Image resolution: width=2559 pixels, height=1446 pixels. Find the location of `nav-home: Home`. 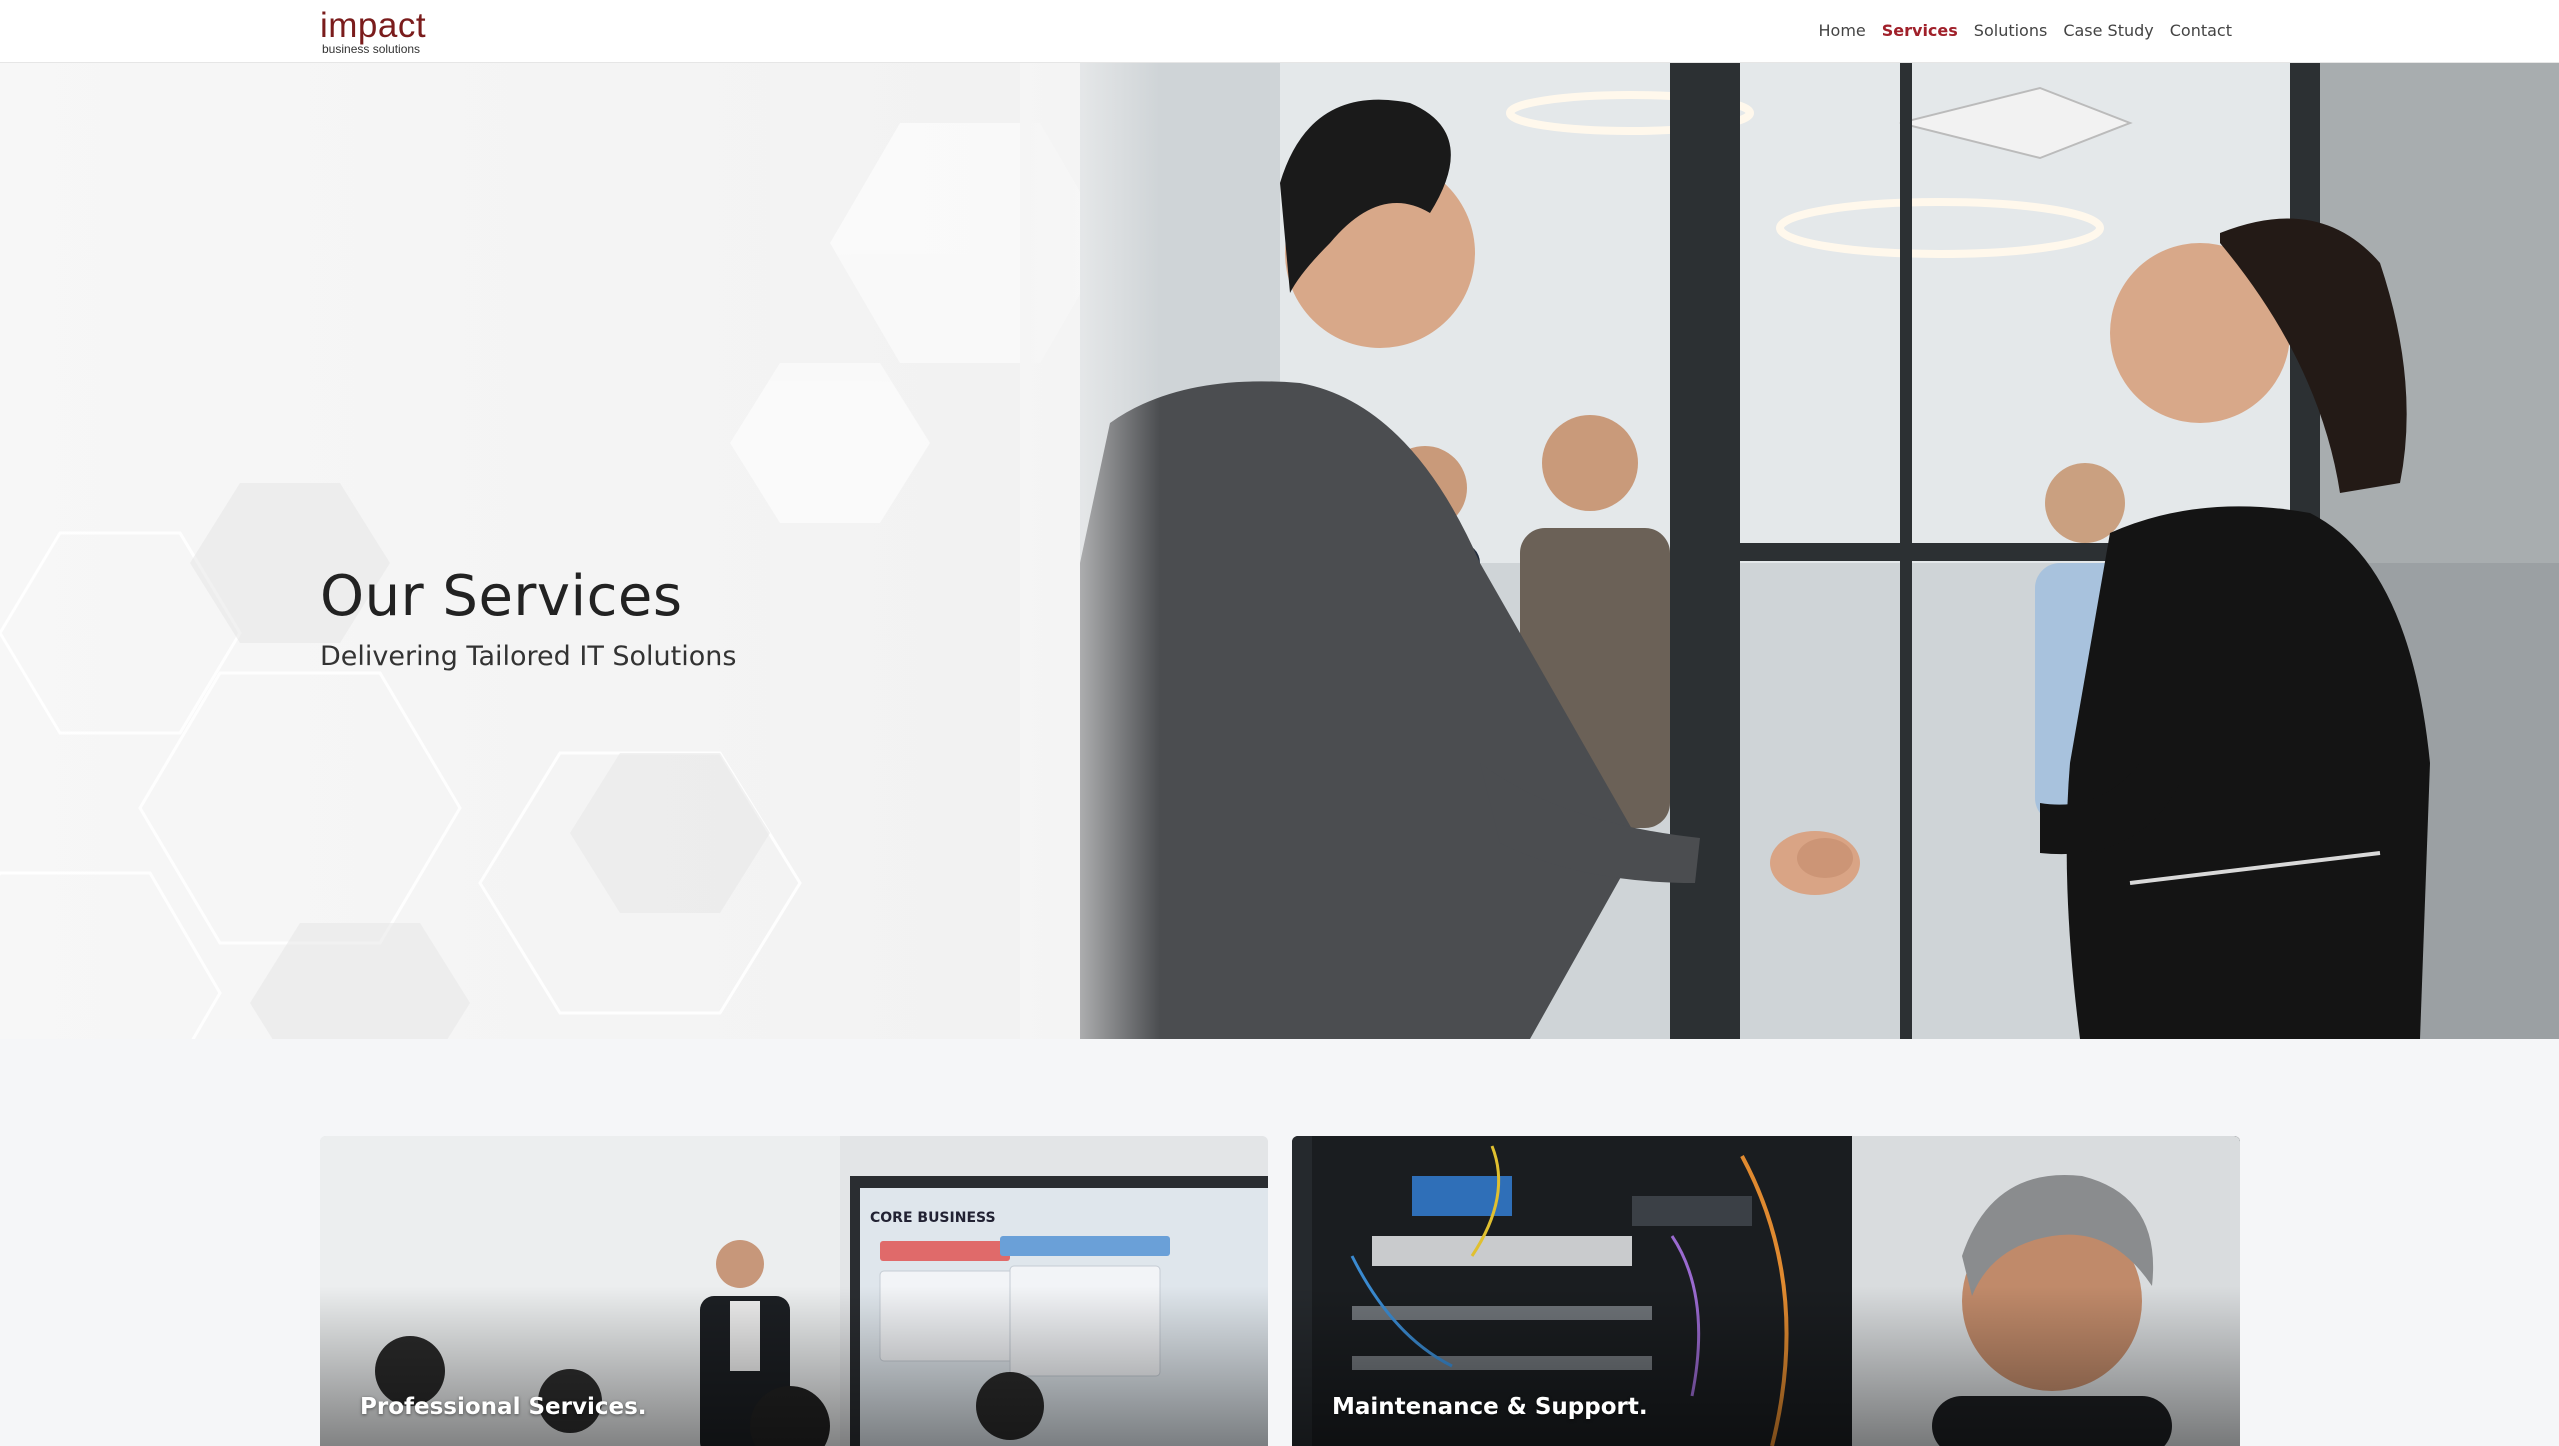

nav-home: Home is located at coordinates (1842, 30).